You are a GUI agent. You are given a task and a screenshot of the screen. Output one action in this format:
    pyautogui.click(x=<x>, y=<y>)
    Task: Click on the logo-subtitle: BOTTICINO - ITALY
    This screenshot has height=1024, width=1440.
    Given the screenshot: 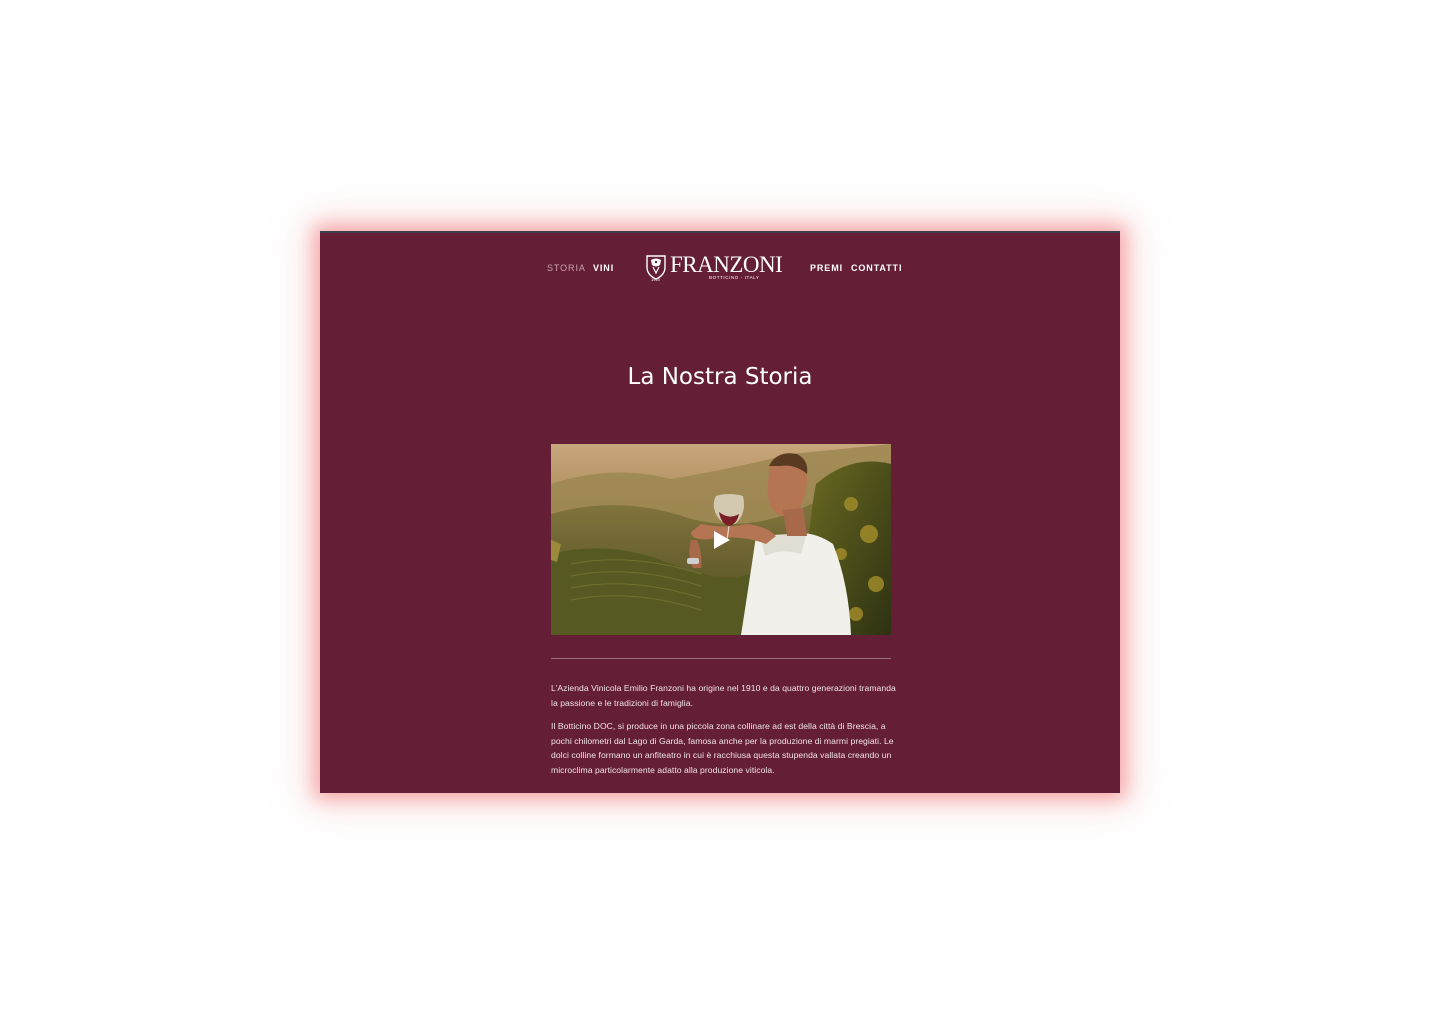 What is the action you would take?
    pyautogui.click(x=734, y=277)
    